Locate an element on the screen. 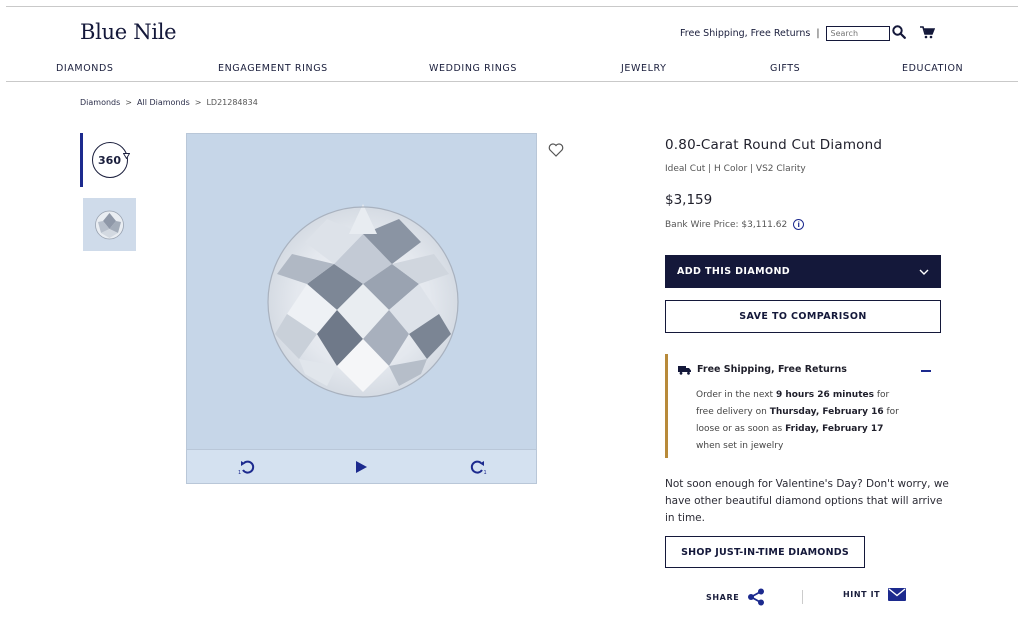 Image resolution: width=1024 pixels, height=624 pixels. thumbnail-360: 360 is located at coordinates (108, 160).